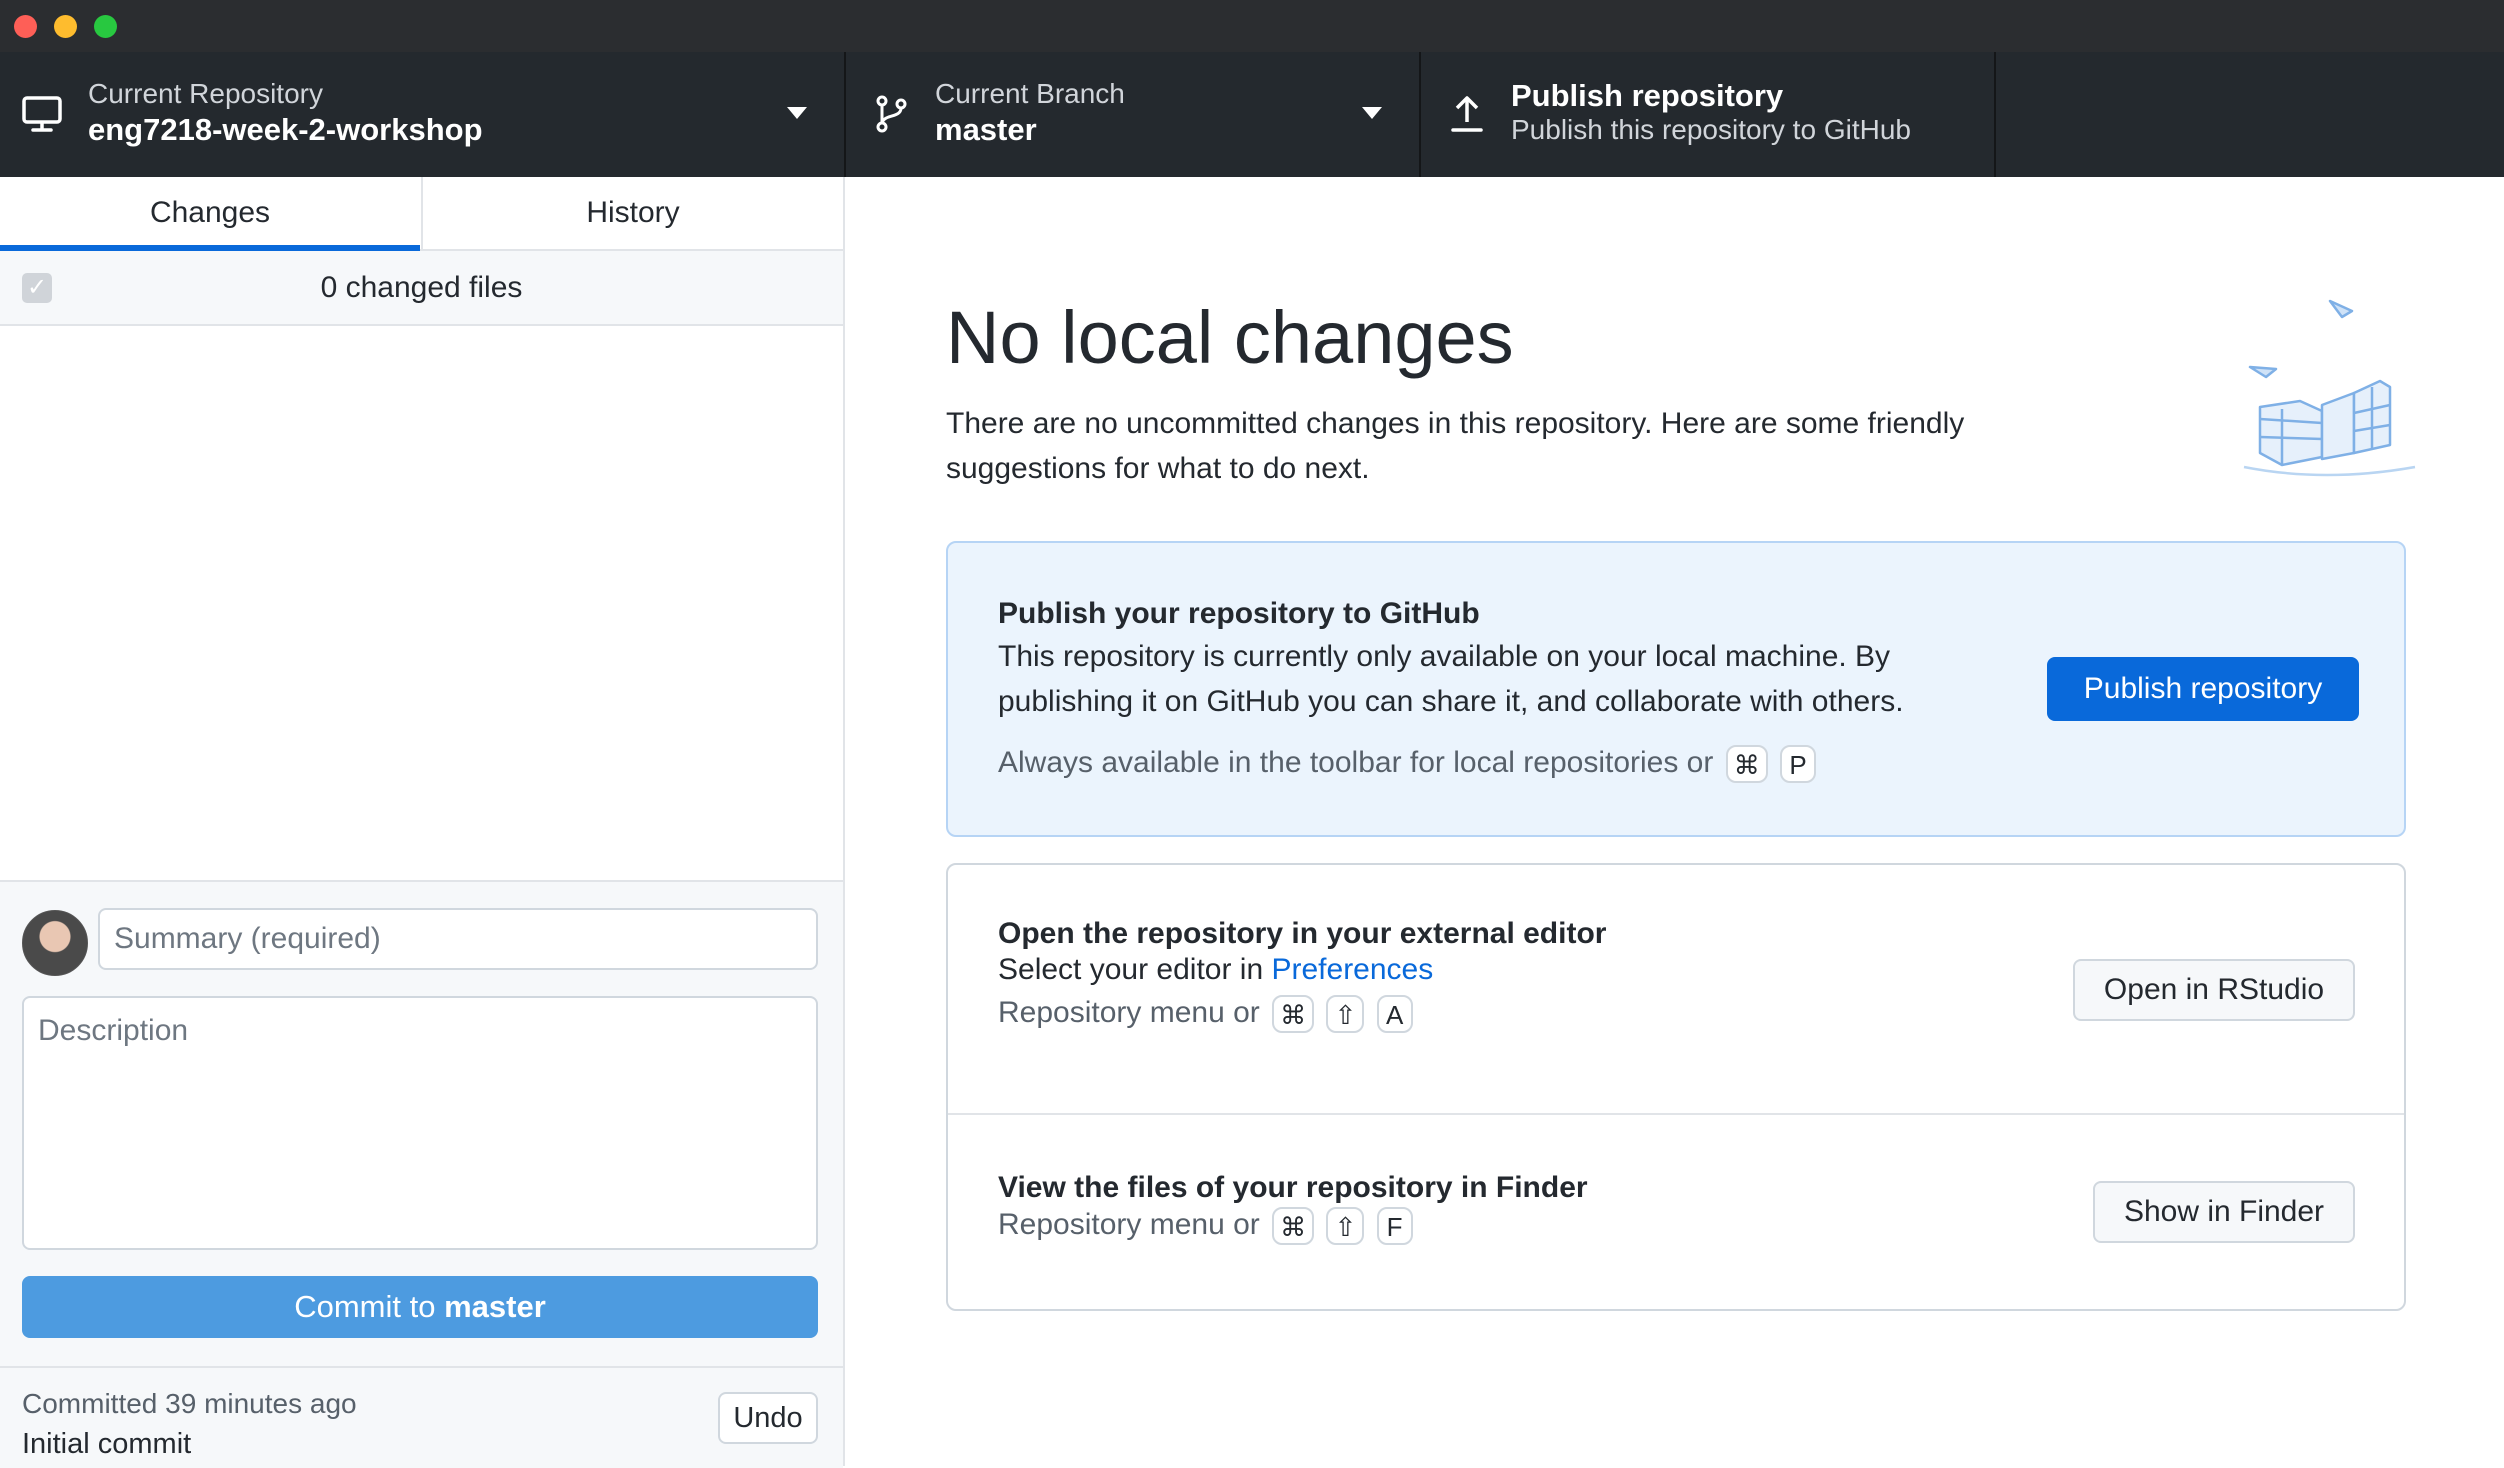 The image size is (2504, 1468). Describe the element at coordinates (495, 1306) in the screenshot. I see `commit-button-branch: master` at that location.